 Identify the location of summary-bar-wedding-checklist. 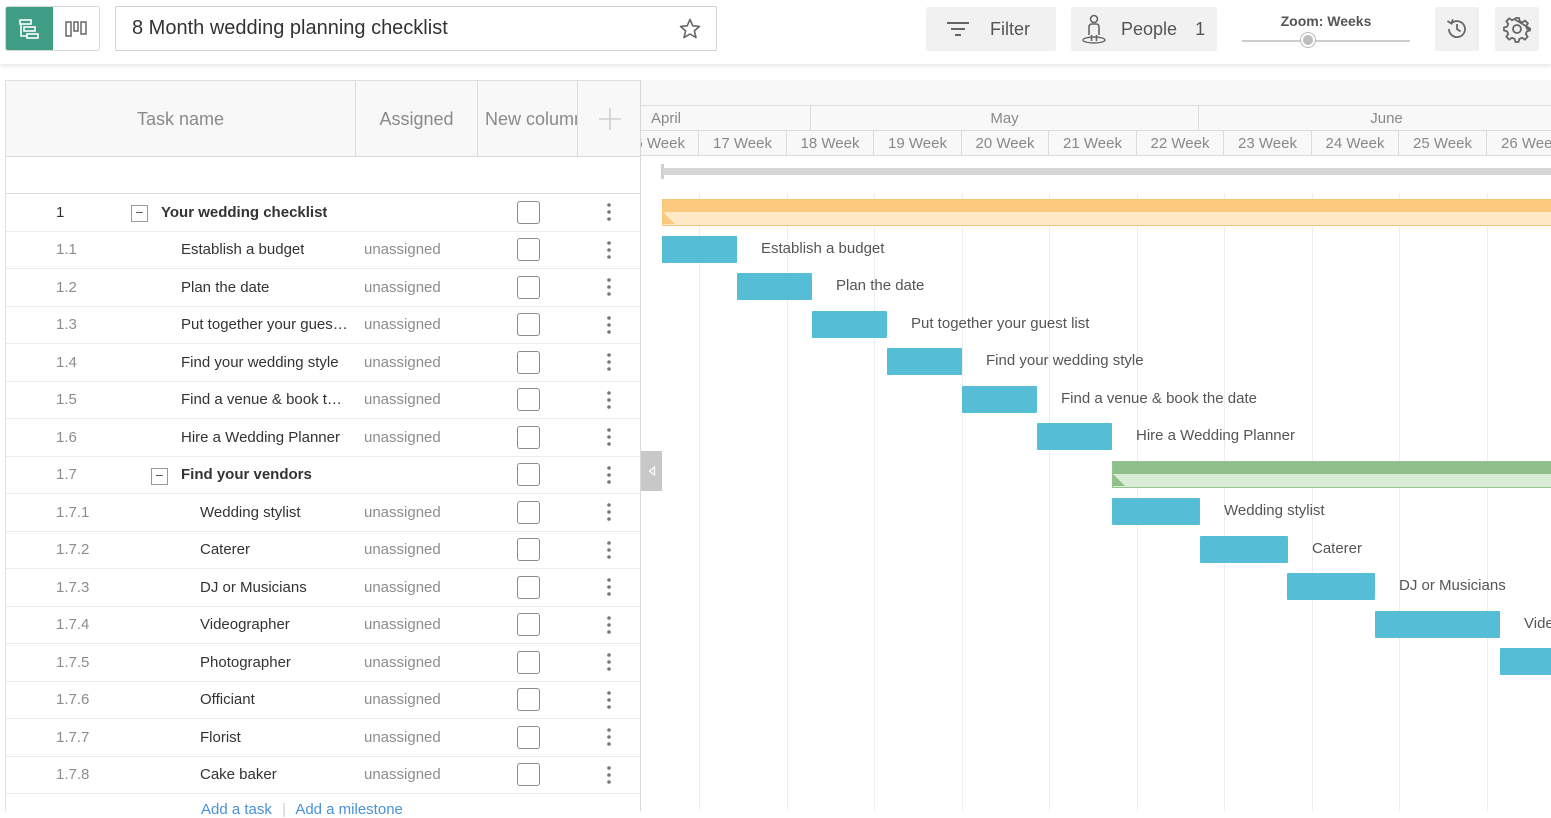
(1106, 212).